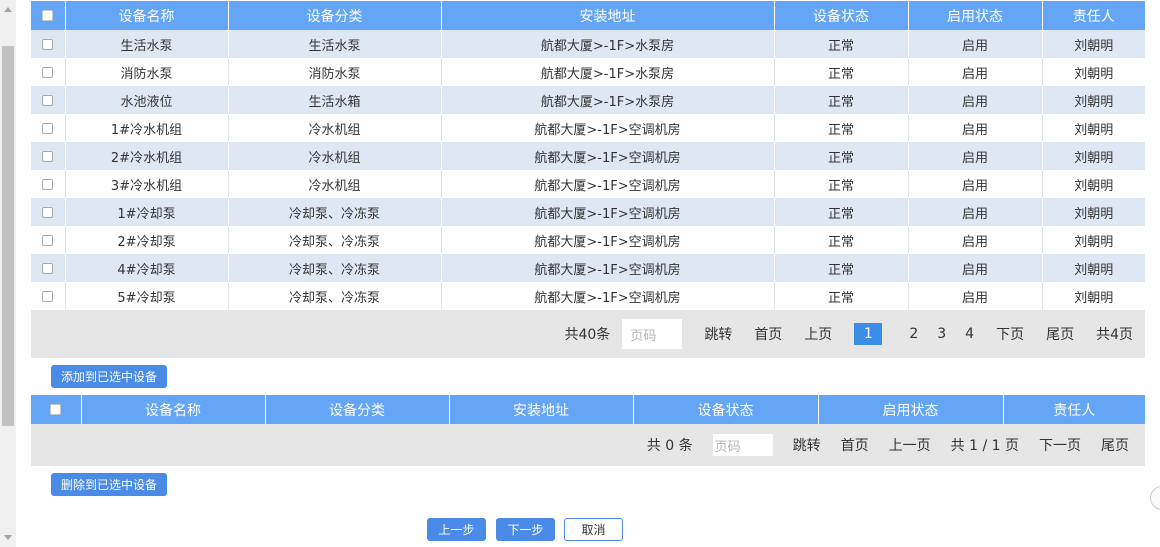 The height and width of the screenshot is (547, 1160). Describe the element at coordinates (357, 409) in the screenshot. I see `selected-col-device-category: 设备分类` at that location.